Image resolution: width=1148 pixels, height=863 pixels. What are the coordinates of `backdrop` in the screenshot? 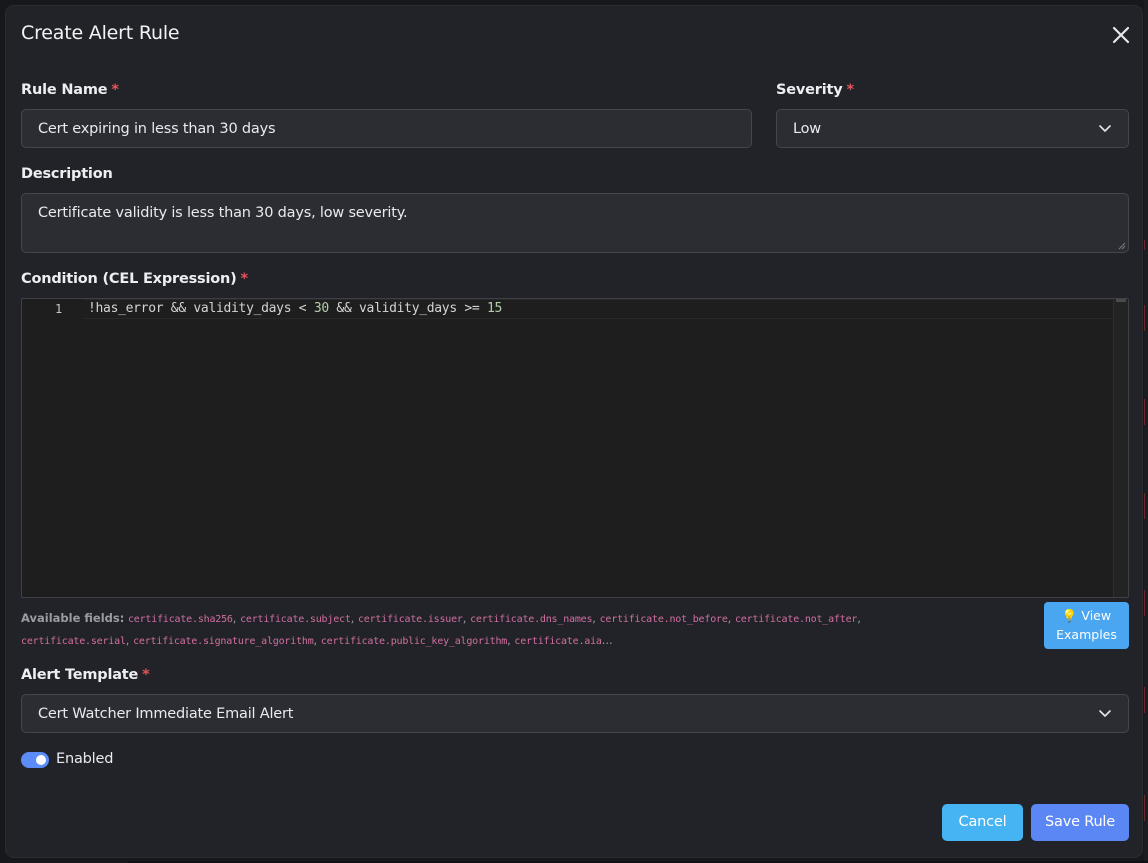 It's located at (1146, 431).